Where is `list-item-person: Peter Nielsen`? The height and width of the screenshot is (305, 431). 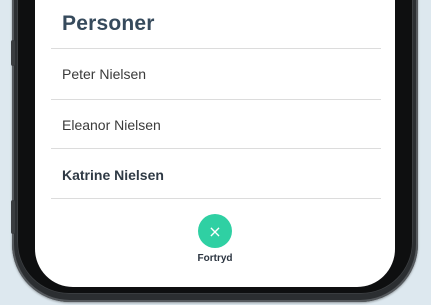
list-item-person: Peter Nielsen is located at coordinates (212, 74).